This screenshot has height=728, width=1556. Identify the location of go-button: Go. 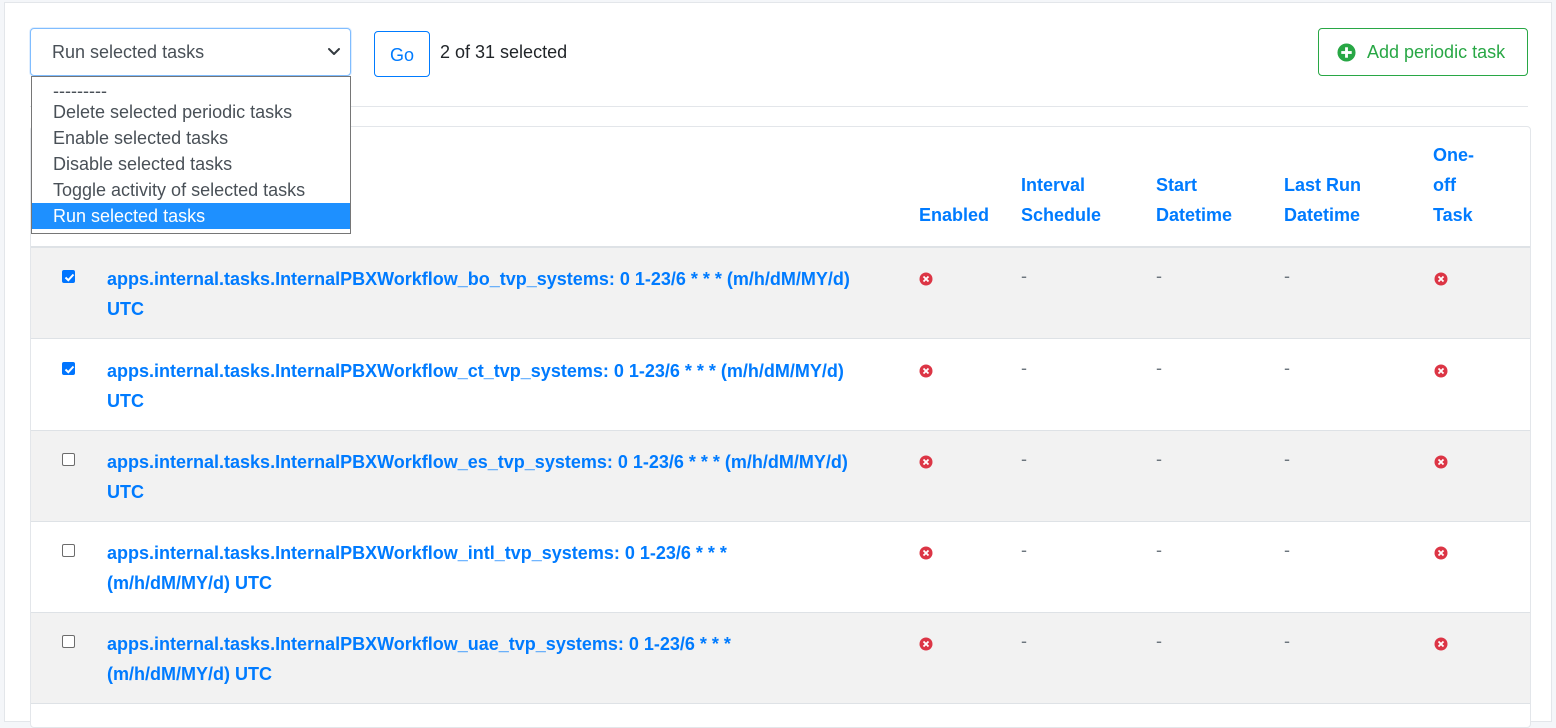
(402, 54).